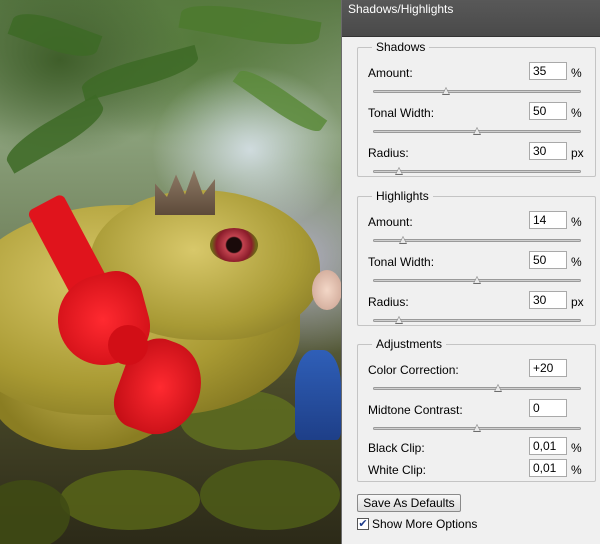 The image size is (600, 544). I want to click on shadows-tonal-slider, so click(477, 131).